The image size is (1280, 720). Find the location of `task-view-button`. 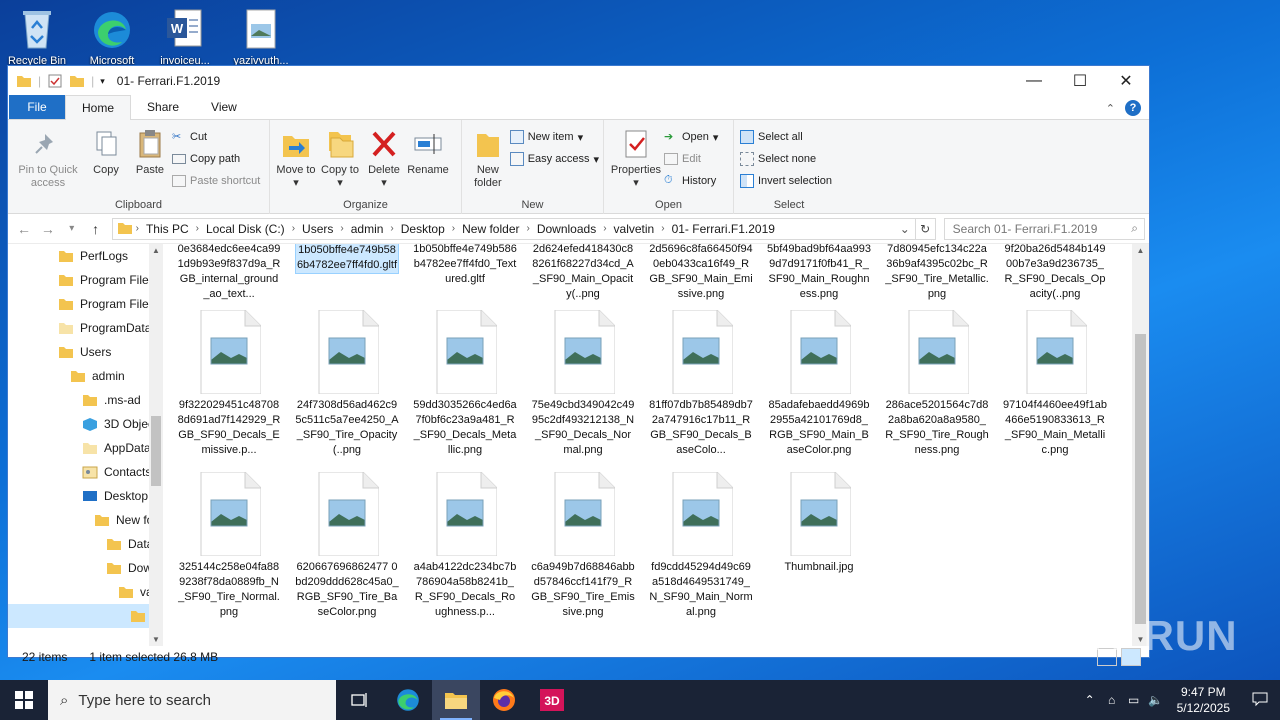

task-view-button is located at coordinates (360, 700).